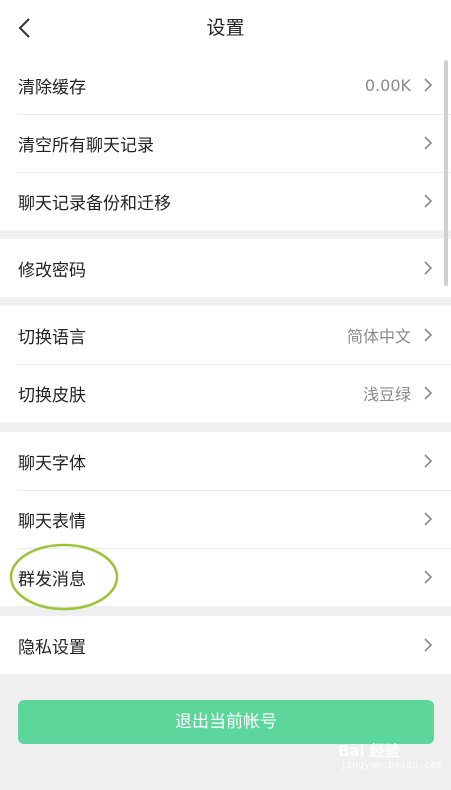 The width and height of the screenshot is (451, 790). What do you see at coordinates (86, 145) in the screenshot?
I see `row-label: 清空所有聊天记录` at bounding box center [86, 145].